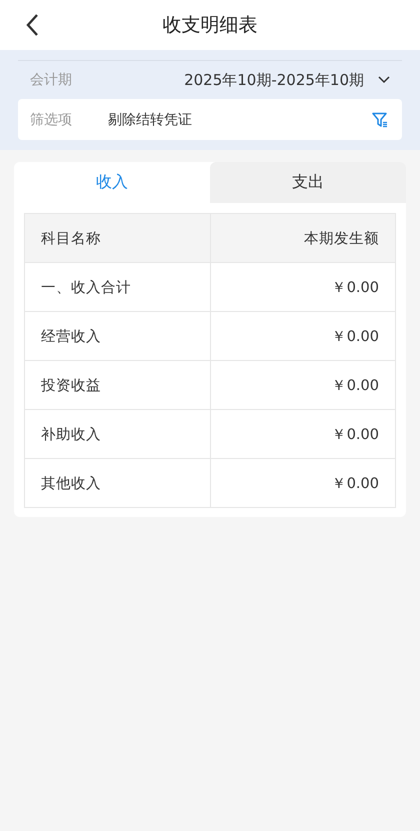  Describe the element at coordinates (308, 182) in the screenshot. I see `tab: 支出` at that location.